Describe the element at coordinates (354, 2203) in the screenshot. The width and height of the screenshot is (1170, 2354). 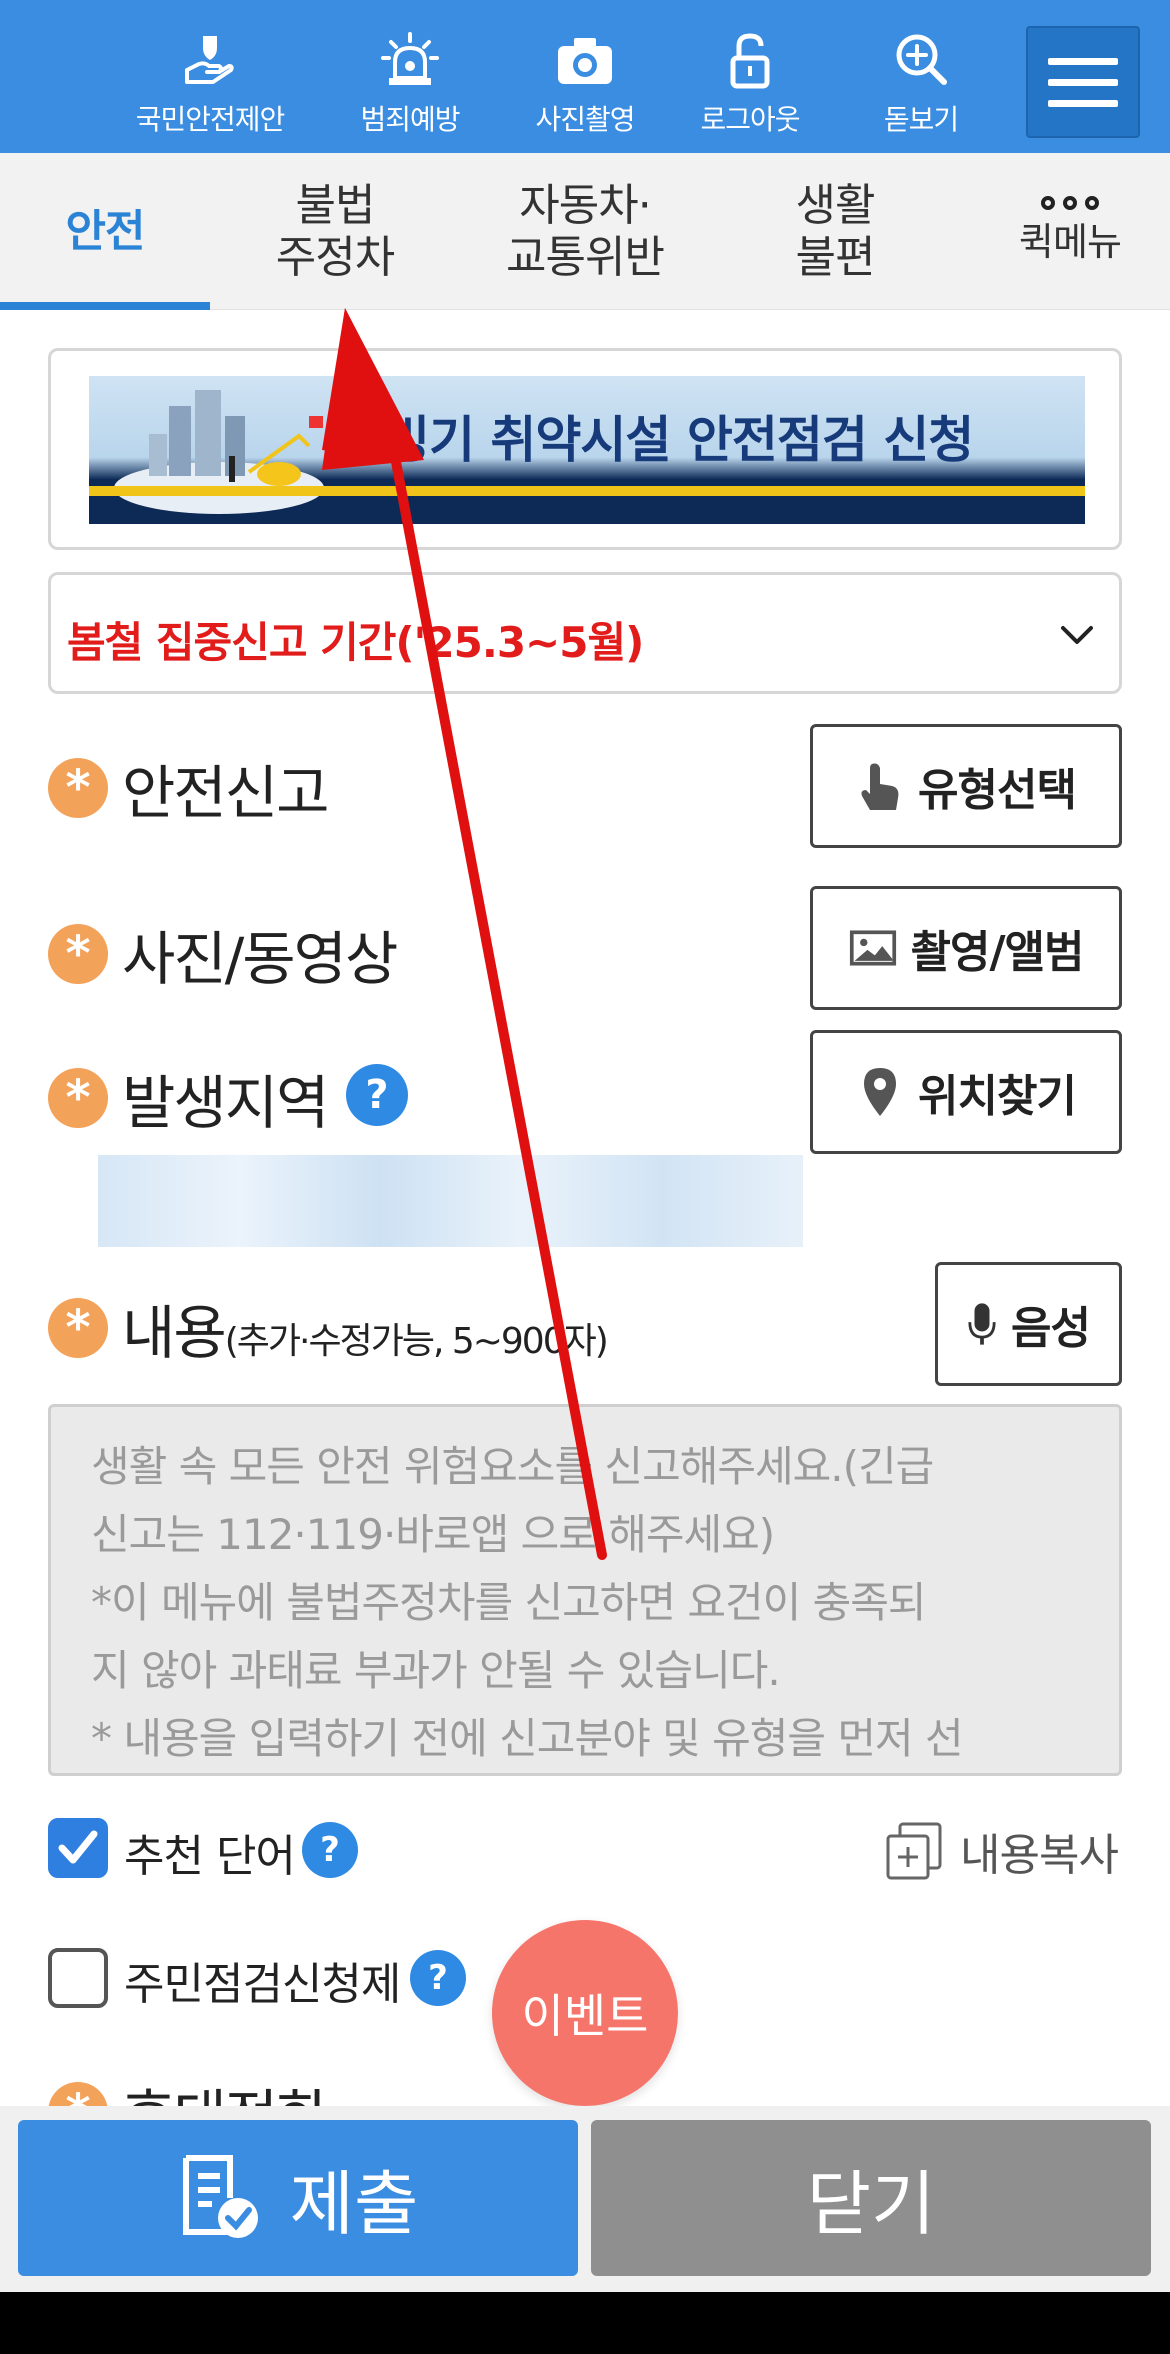
I see `submit-label: 제출` at that location.